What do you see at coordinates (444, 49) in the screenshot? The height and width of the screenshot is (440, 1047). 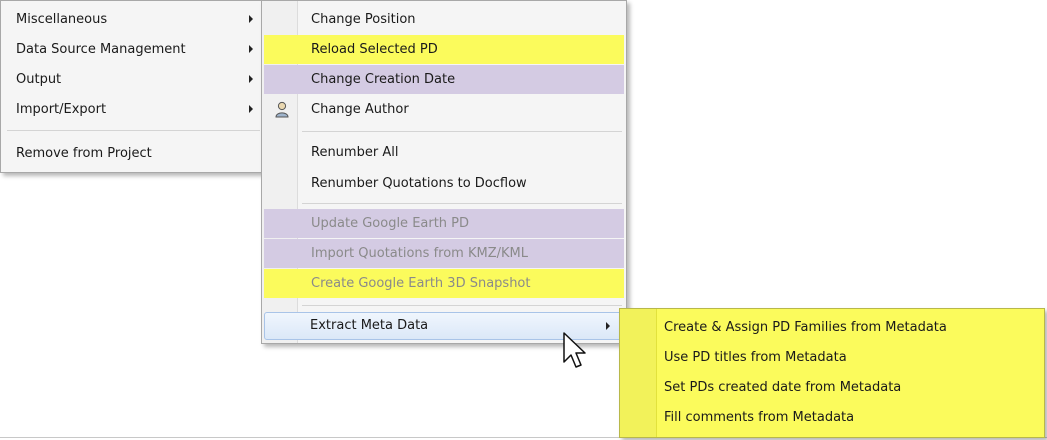 I see `menu-item-reload-selected-pd: Reload Selected PD` at bounding box center [444, 49].